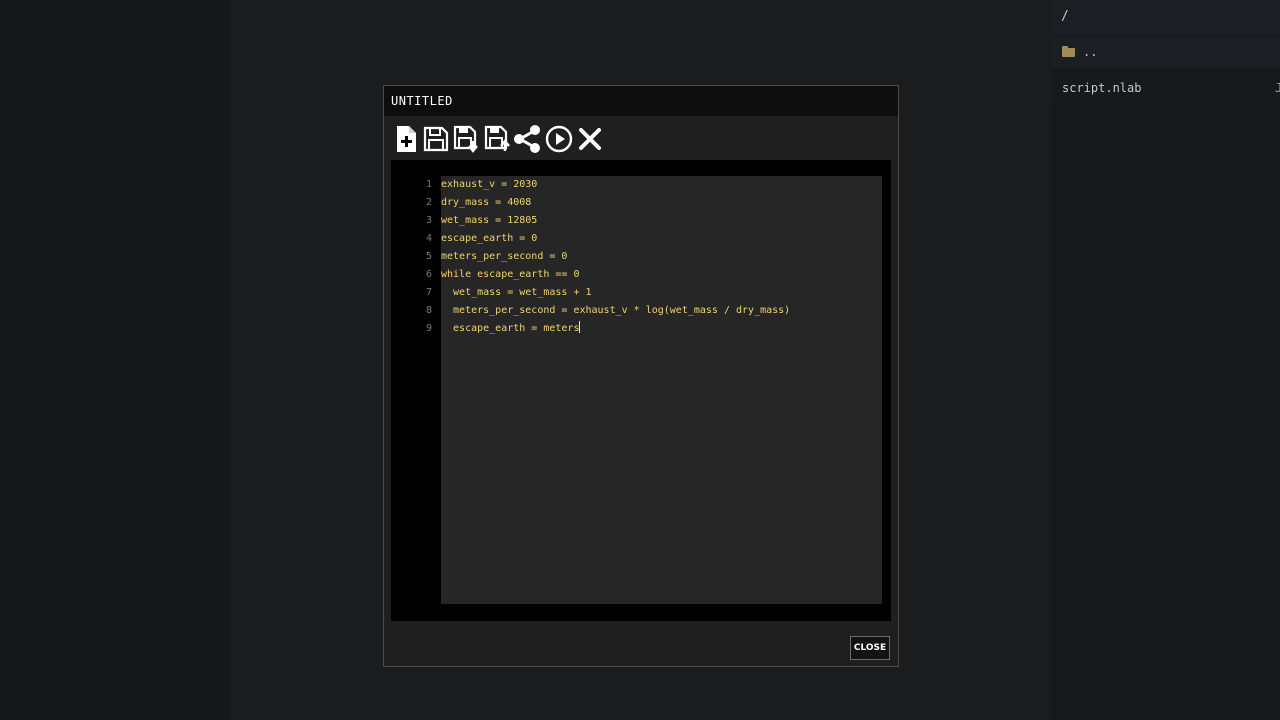  What do you see at coordinates (428, 202) in the screenshot?
I see `line-number: 2` at bounding box center [428, 202].